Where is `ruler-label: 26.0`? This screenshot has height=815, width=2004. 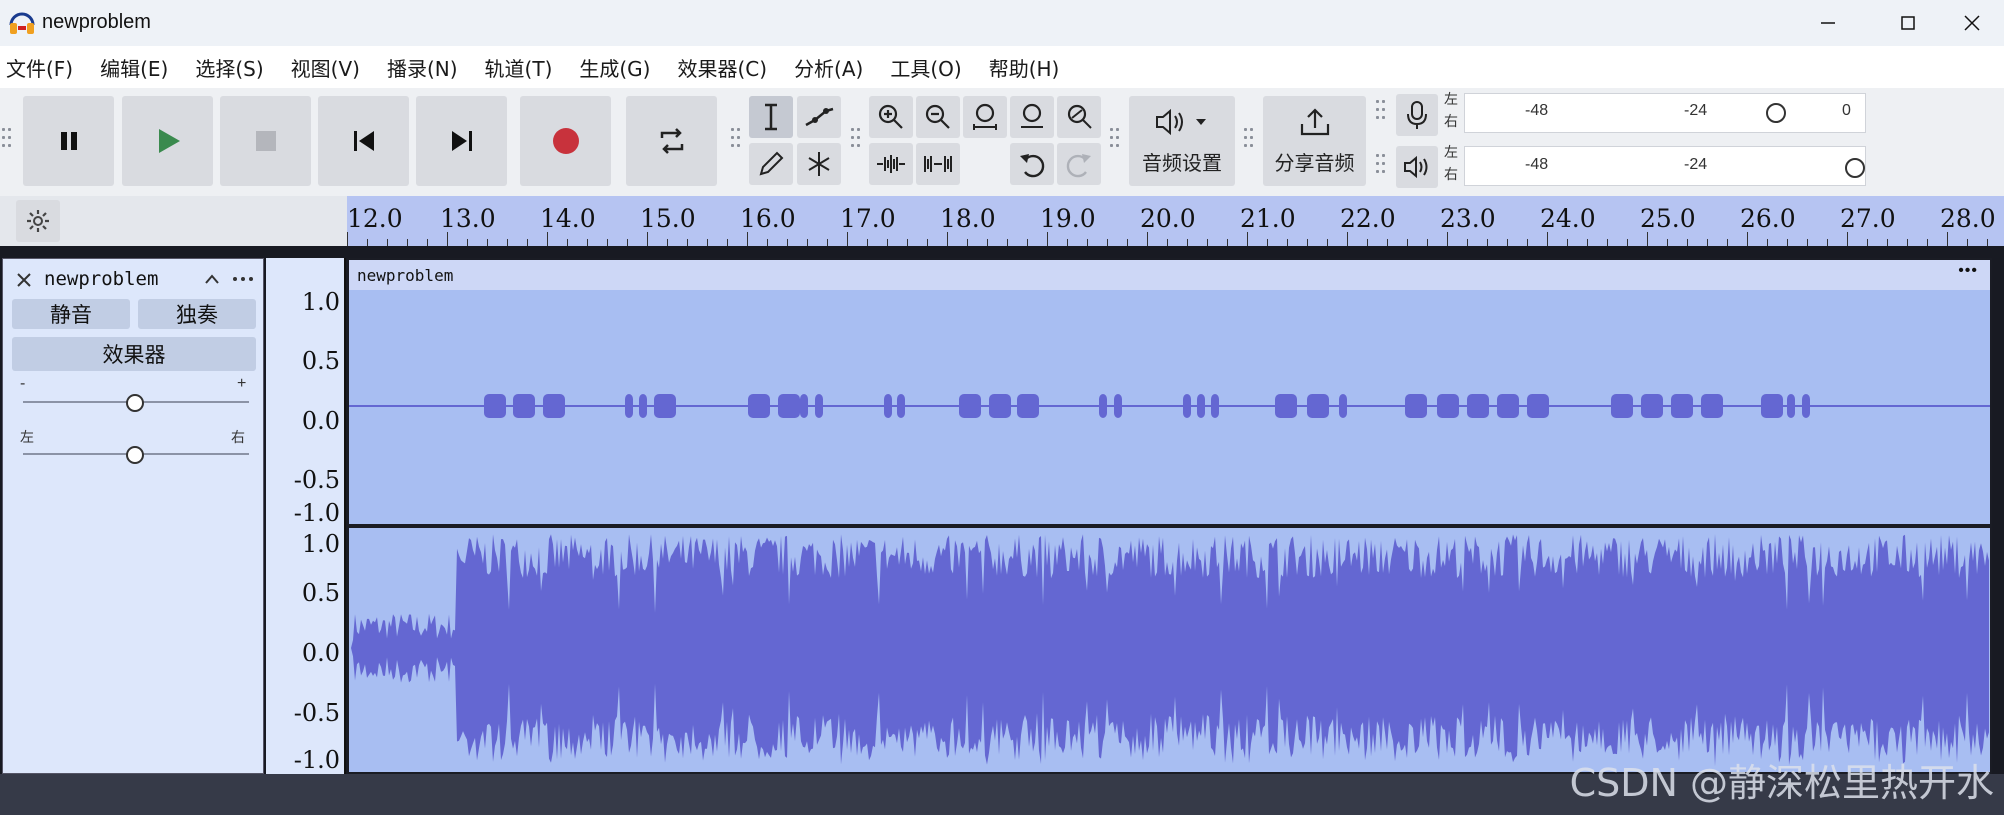 ruler-label: 26.0 is located at coordinates (1768, 218).